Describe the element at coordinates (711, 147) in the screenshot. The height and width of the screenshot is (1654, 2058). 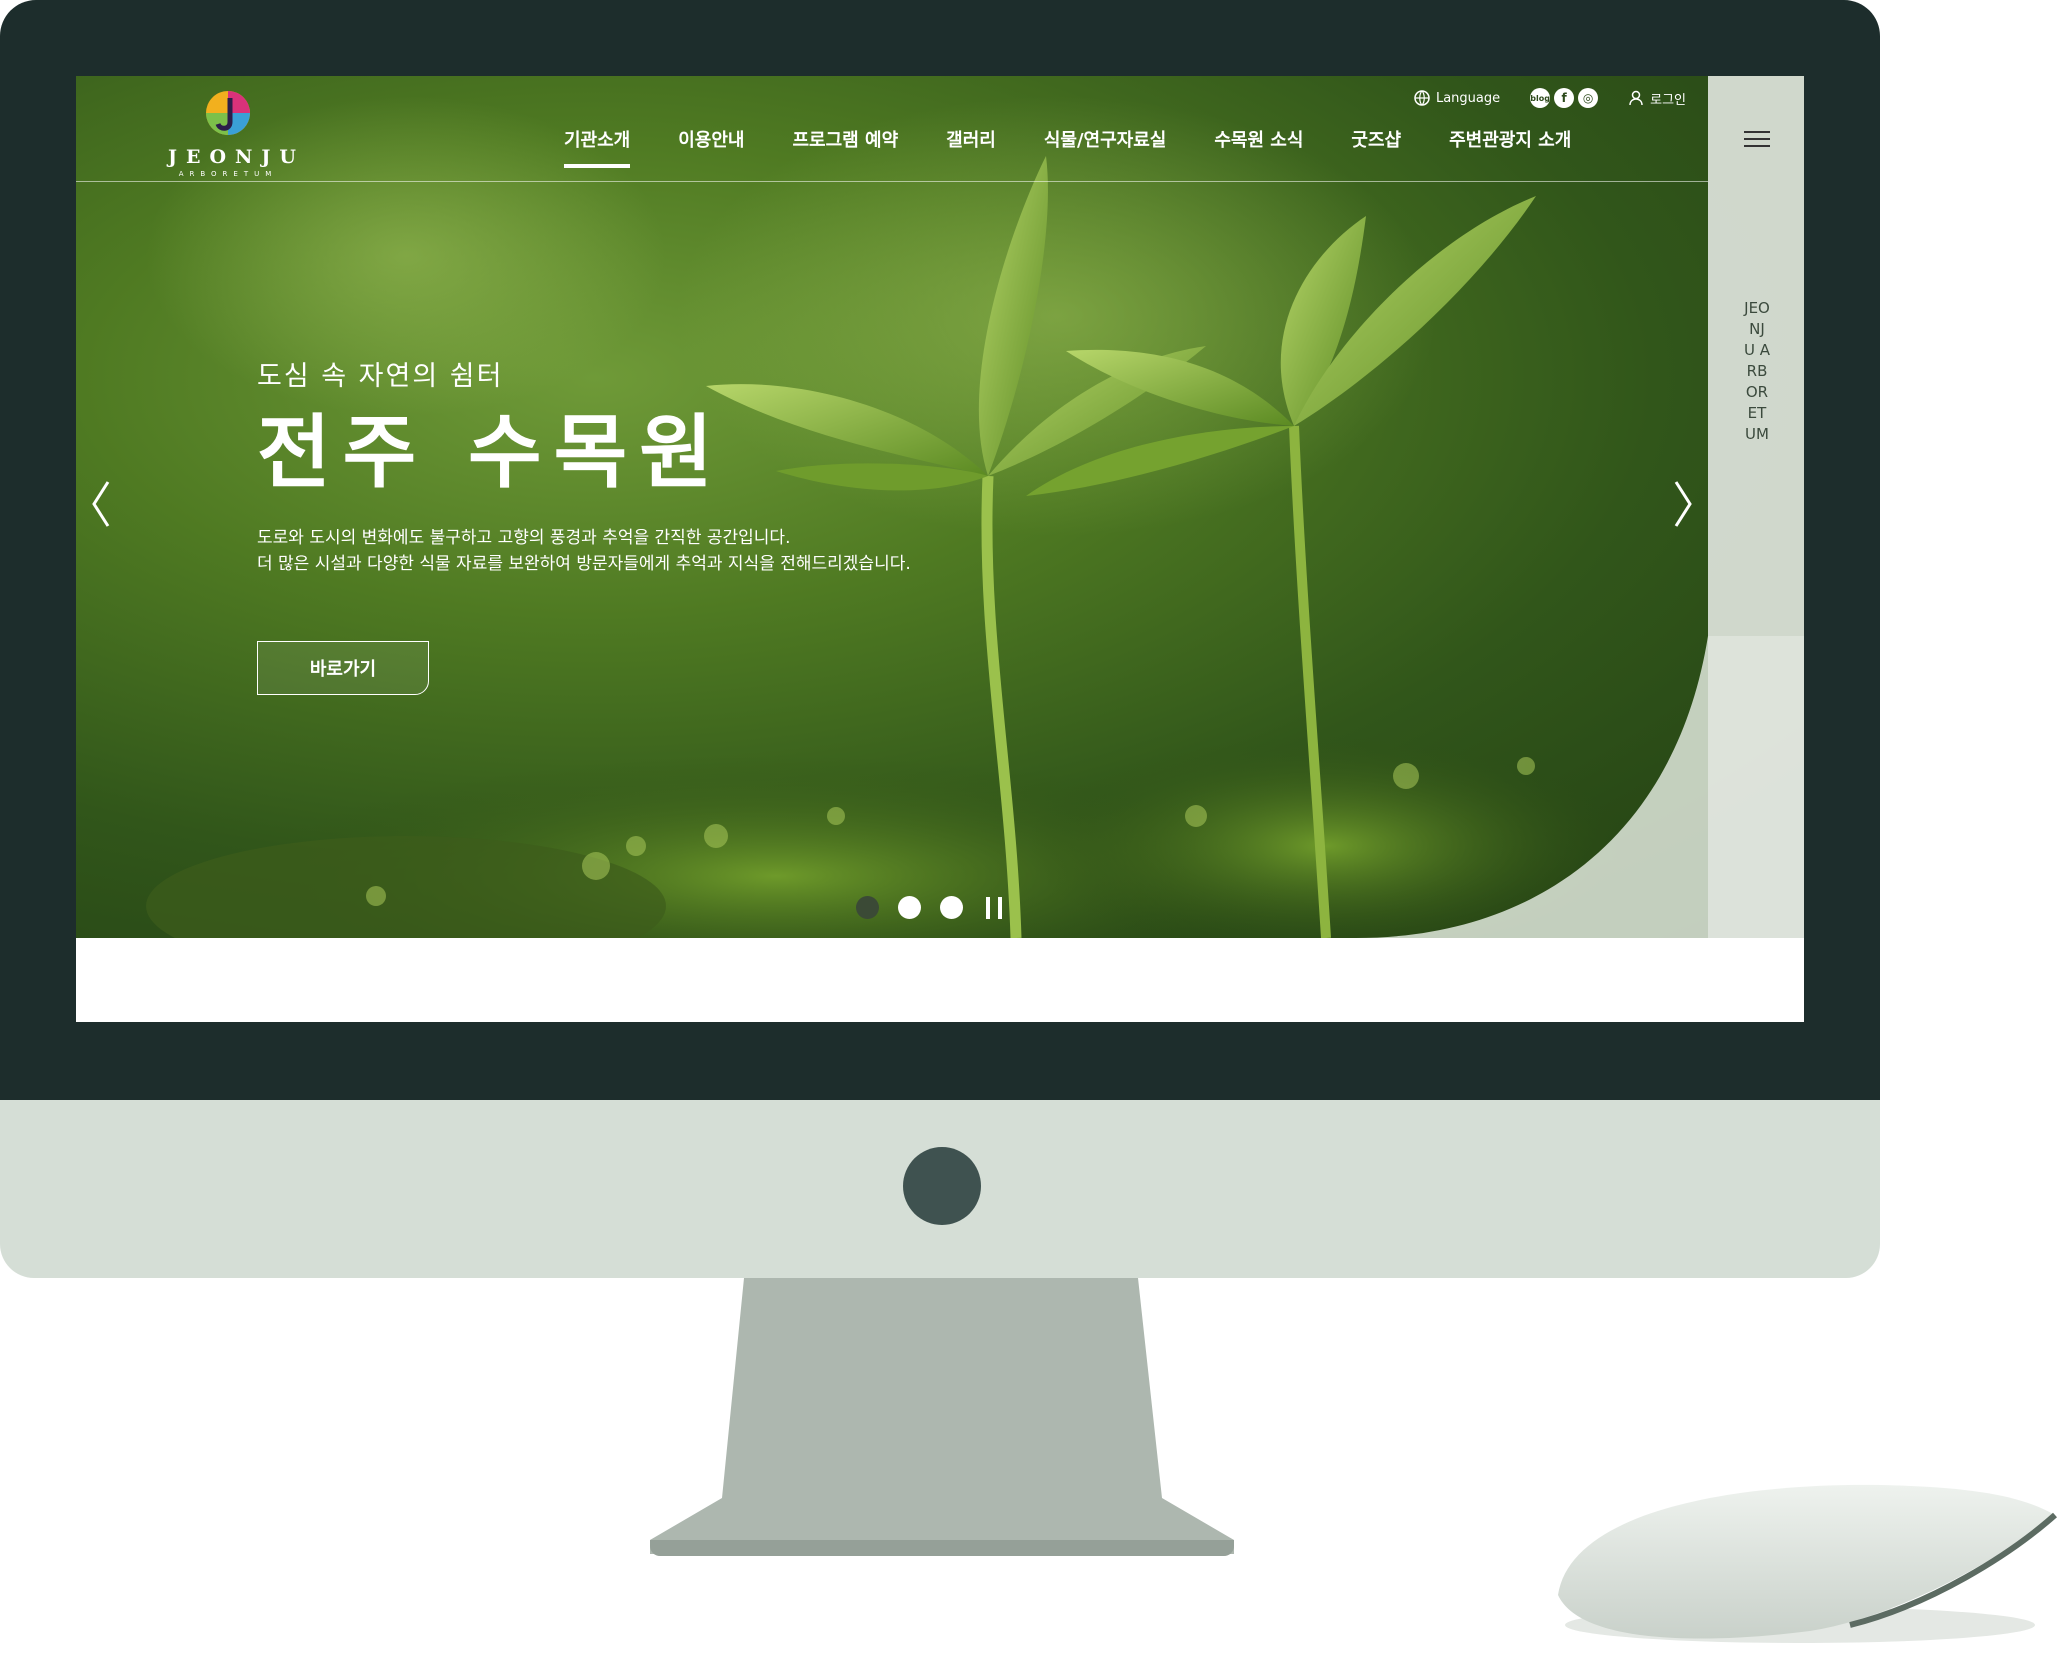
I see `nav-item-guide: 이용안내` at that location.